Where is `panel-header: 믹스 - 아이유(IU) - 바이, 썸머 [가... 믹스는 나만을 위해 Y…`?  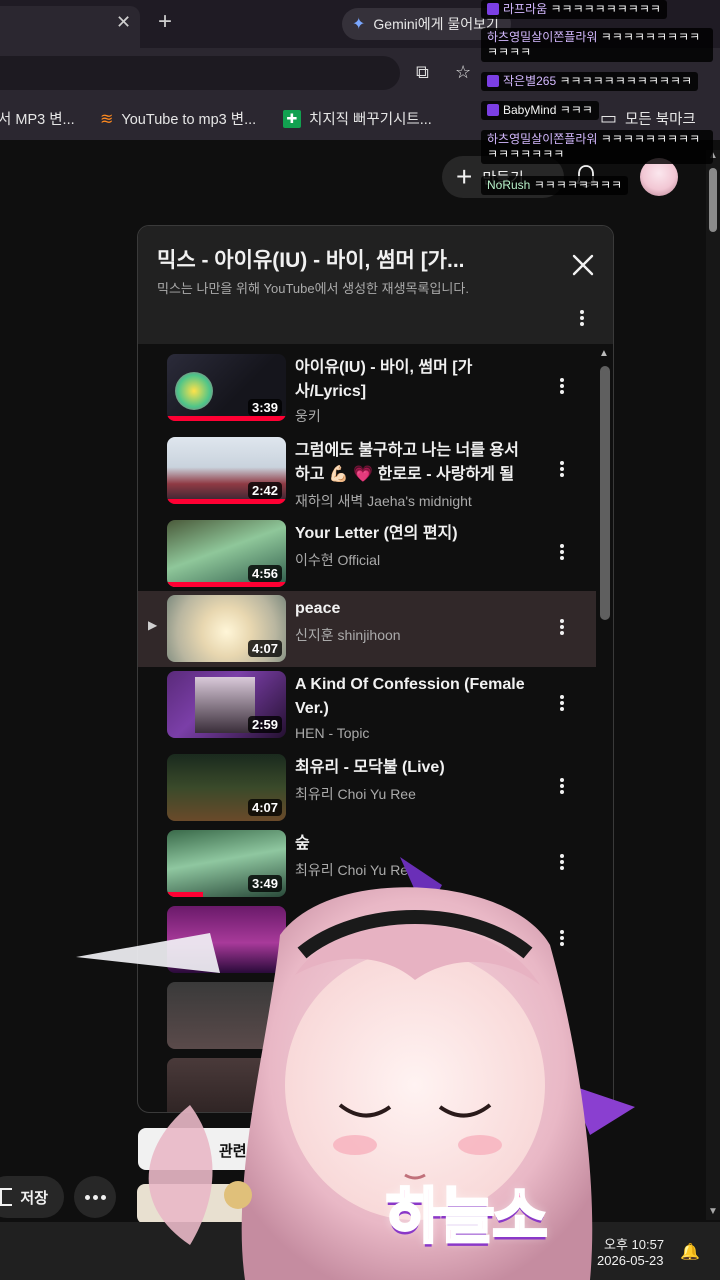
panel-header: 믹스 - 아이유(IU) - 바이, 썸머 [가... 믹스는 나만을 위해 Y… is located at coordinates (375, 285).